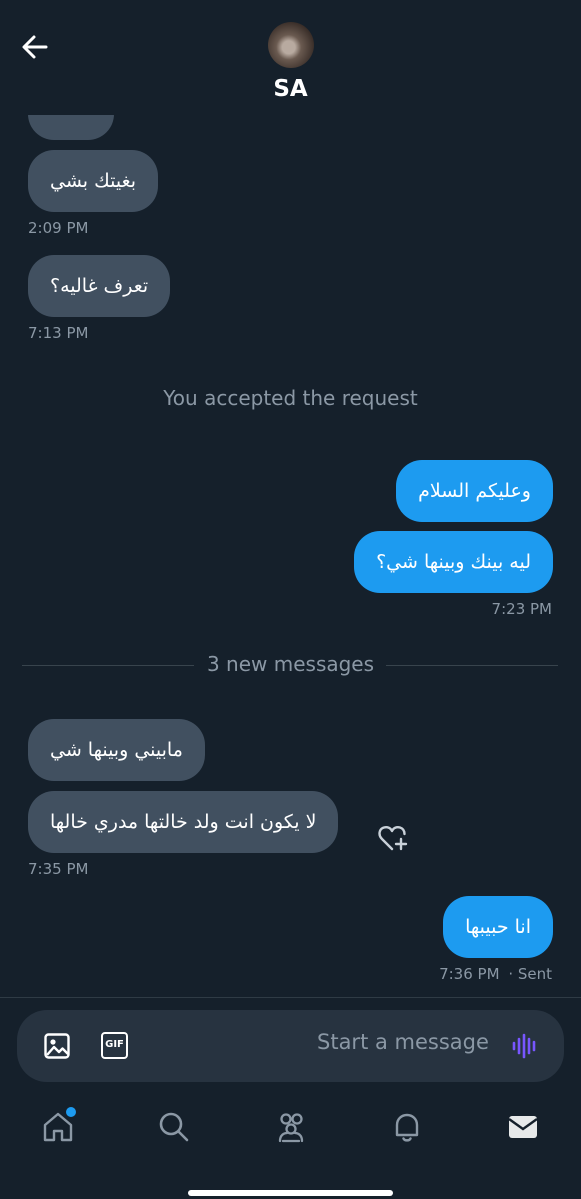 This screenshot has height=1199, width=581. I want to click on back-arrow-icon, so click(35, 47).